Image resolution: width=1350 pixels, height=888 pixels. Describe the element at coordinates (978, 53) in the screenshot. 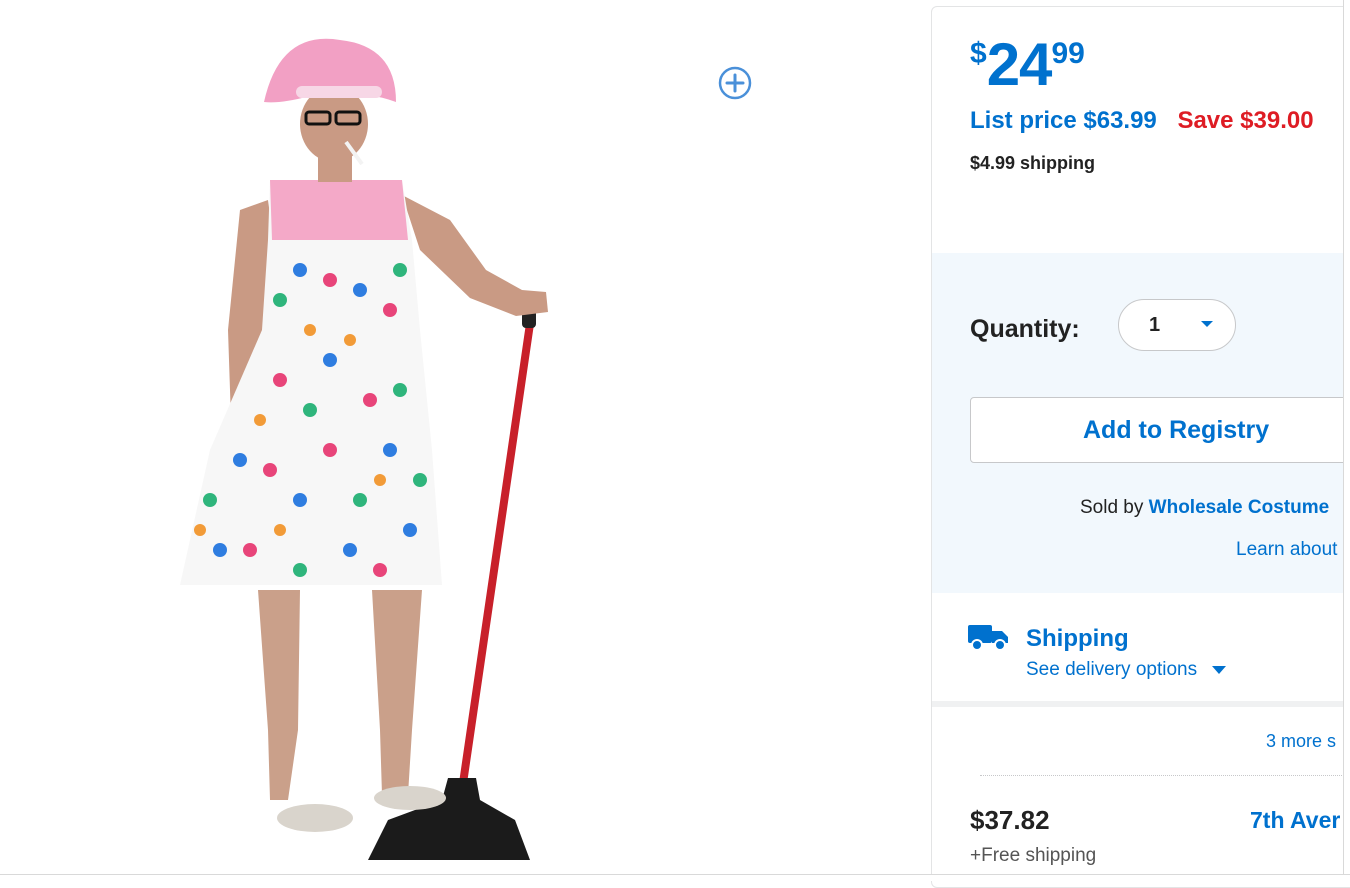

I see `price-currency: $` at that location.